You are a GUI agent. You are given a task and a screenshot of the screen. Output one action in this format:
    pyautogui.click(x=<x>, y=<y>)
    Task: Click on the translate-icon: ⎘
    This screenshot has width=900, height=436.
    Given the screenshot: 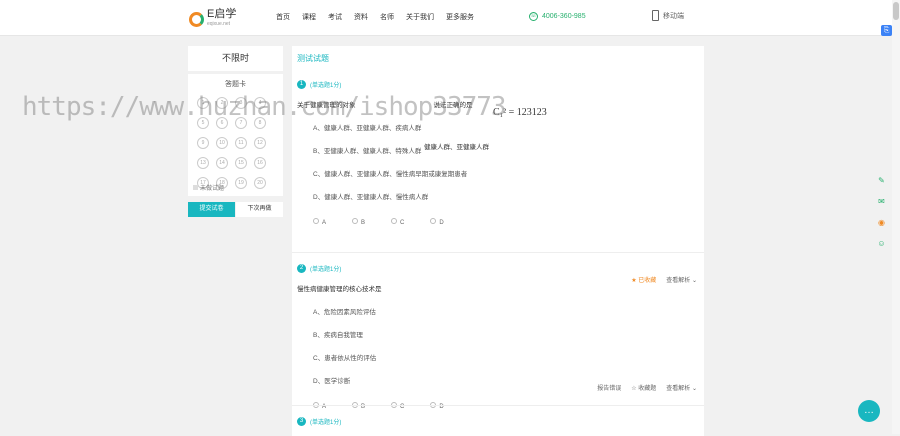 What is the action you would take?
    pyautogui.click(x=886, y=30)
    